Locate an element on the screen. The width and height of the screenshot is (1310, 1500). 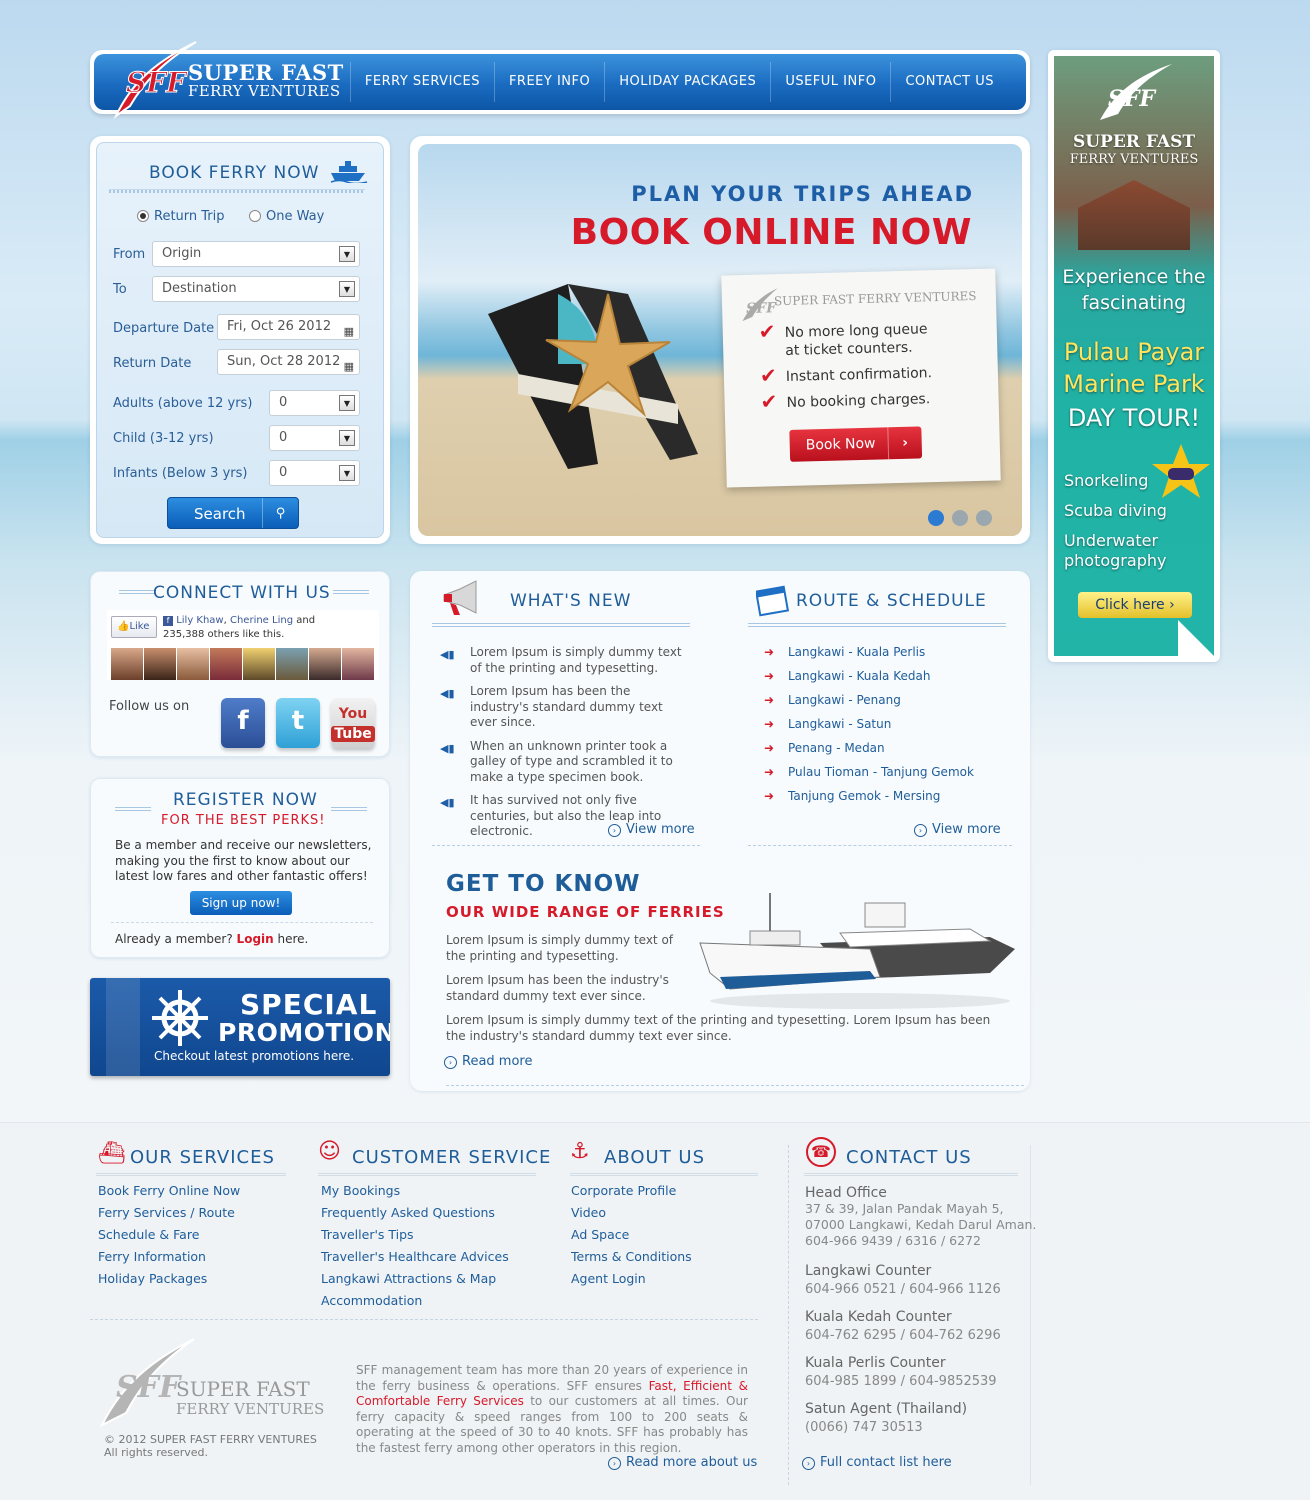
route-item: ➜ Tanjung Gemok - Mersing is located at coordinates (869, 796).